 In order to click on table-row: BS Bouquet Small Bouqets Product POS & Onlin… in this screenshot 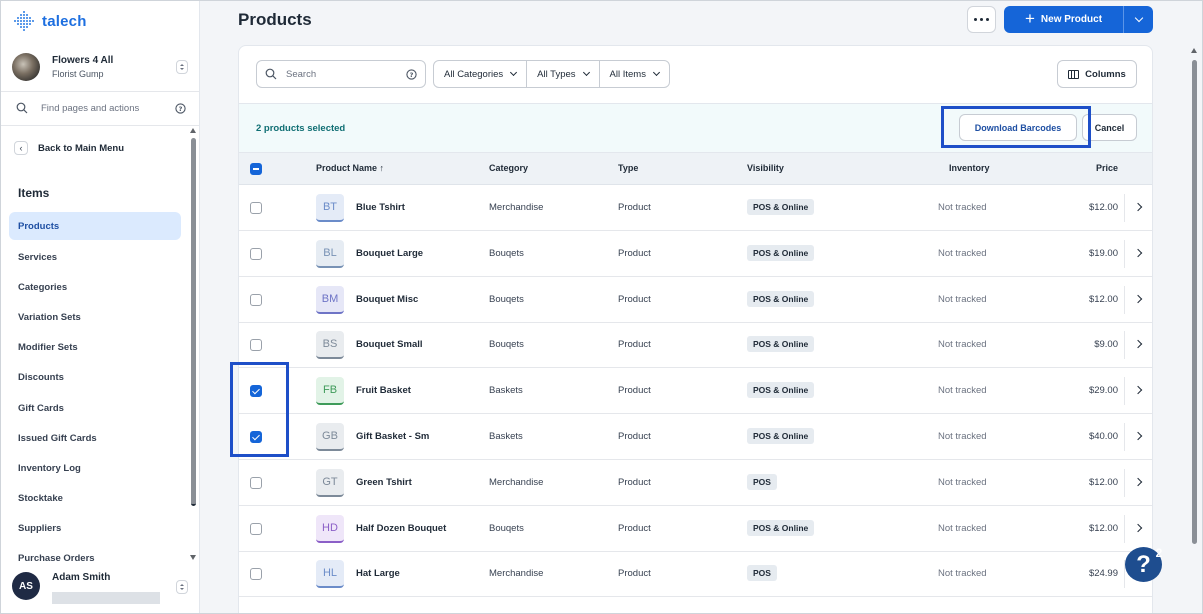, I will do `click(695, 345)`.